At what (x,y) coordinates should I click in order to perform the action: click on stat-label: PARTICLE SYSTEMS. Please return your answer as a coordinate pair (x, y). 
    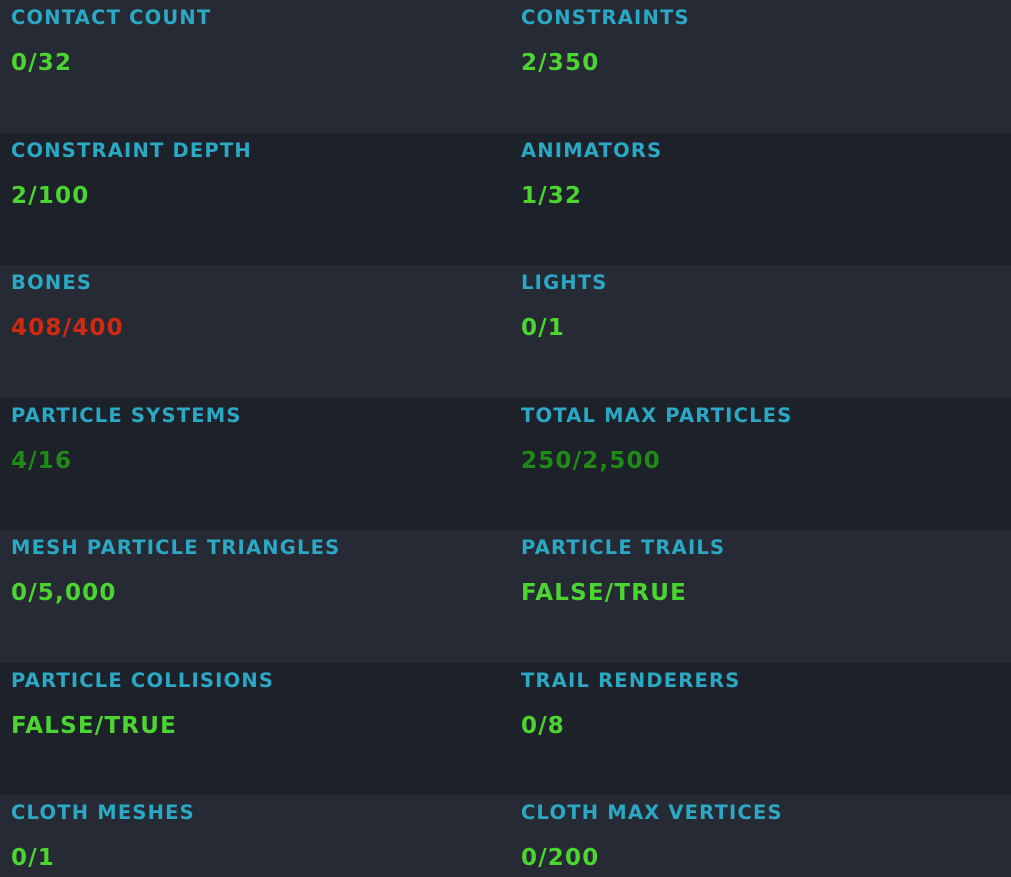
    Looking at the image, I should click on (126, 415).